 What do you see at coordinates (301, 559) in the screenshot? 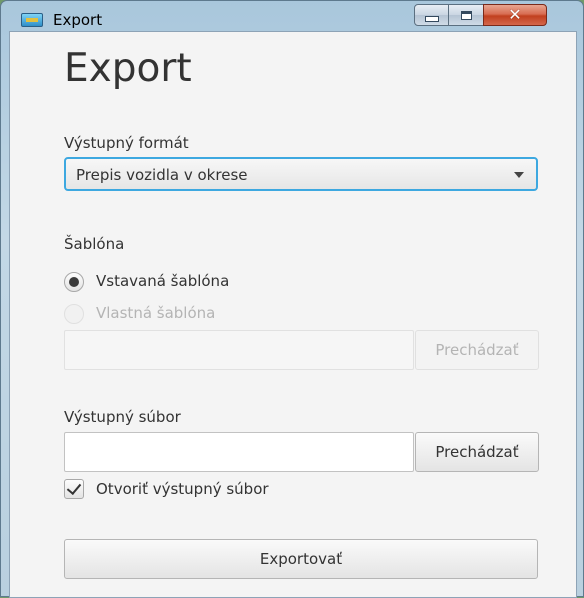
I see `export-button: Exportovať` at bounding box center [301, 559].